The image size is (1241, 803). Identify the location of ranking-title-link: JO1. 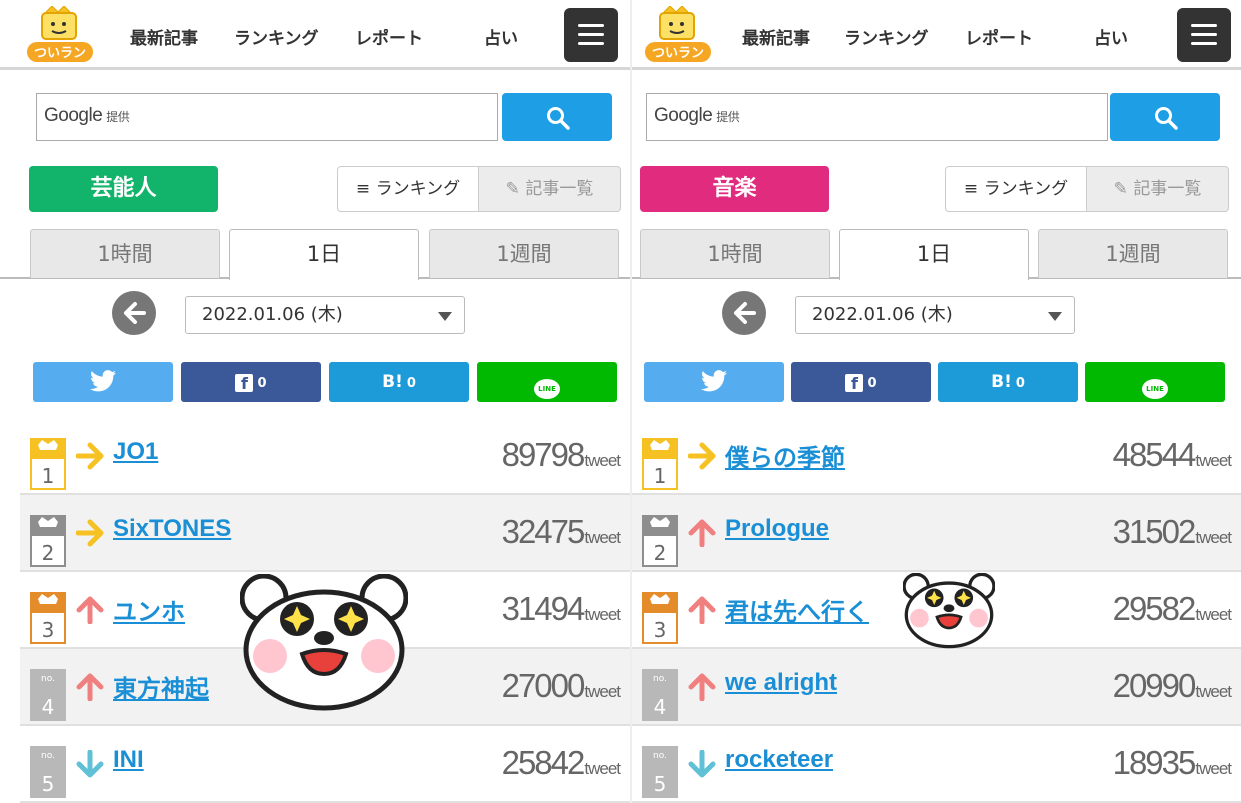
(135, 452).